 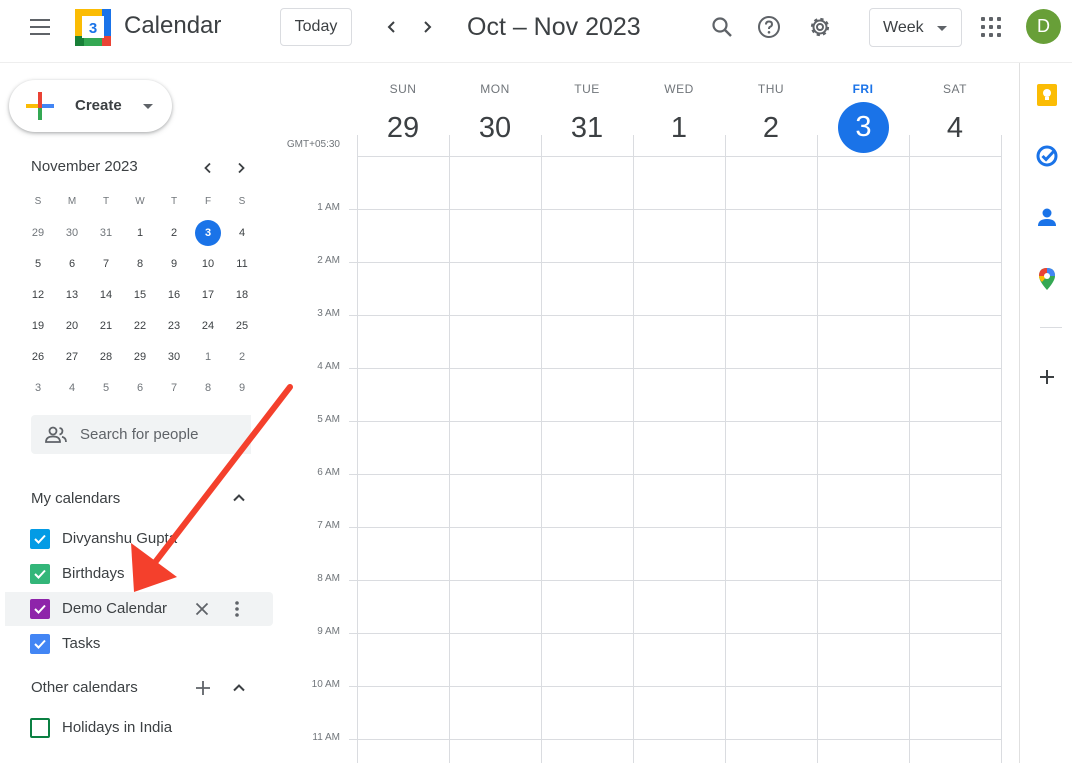 I want to click on mini-calendar-day-number: 13, so click(x=72, y=295).